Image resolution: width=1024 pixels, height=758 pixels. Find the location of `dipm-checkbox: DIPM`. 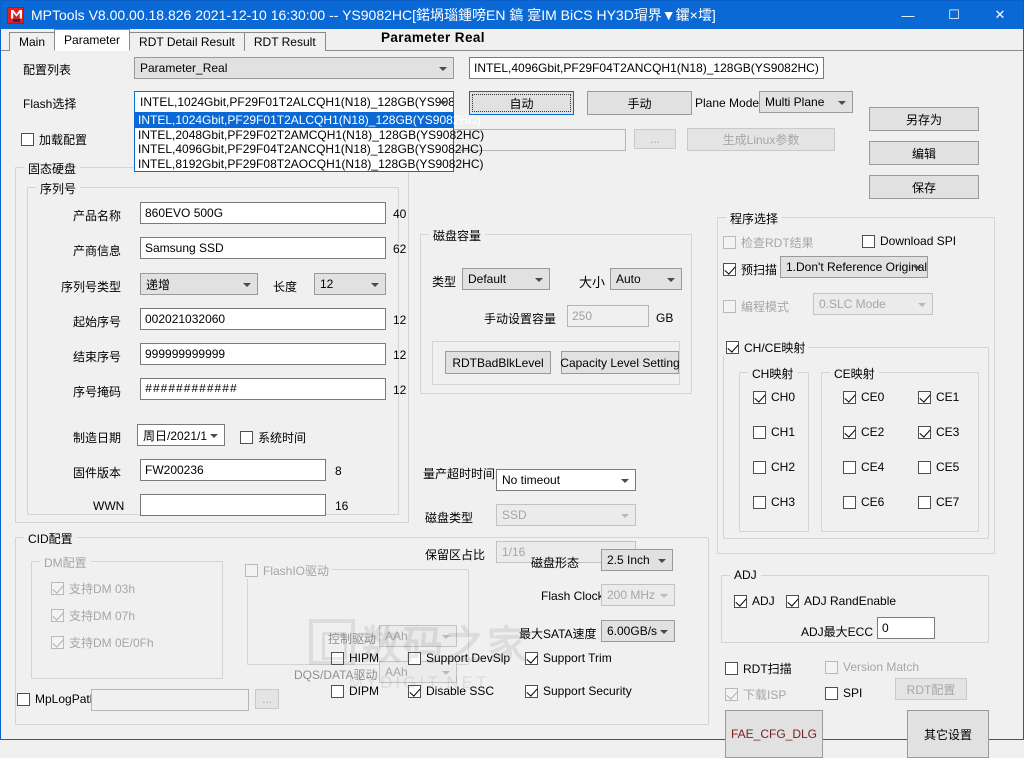

dipm-checkbox: DIPM is located at coordinates (355, 691).